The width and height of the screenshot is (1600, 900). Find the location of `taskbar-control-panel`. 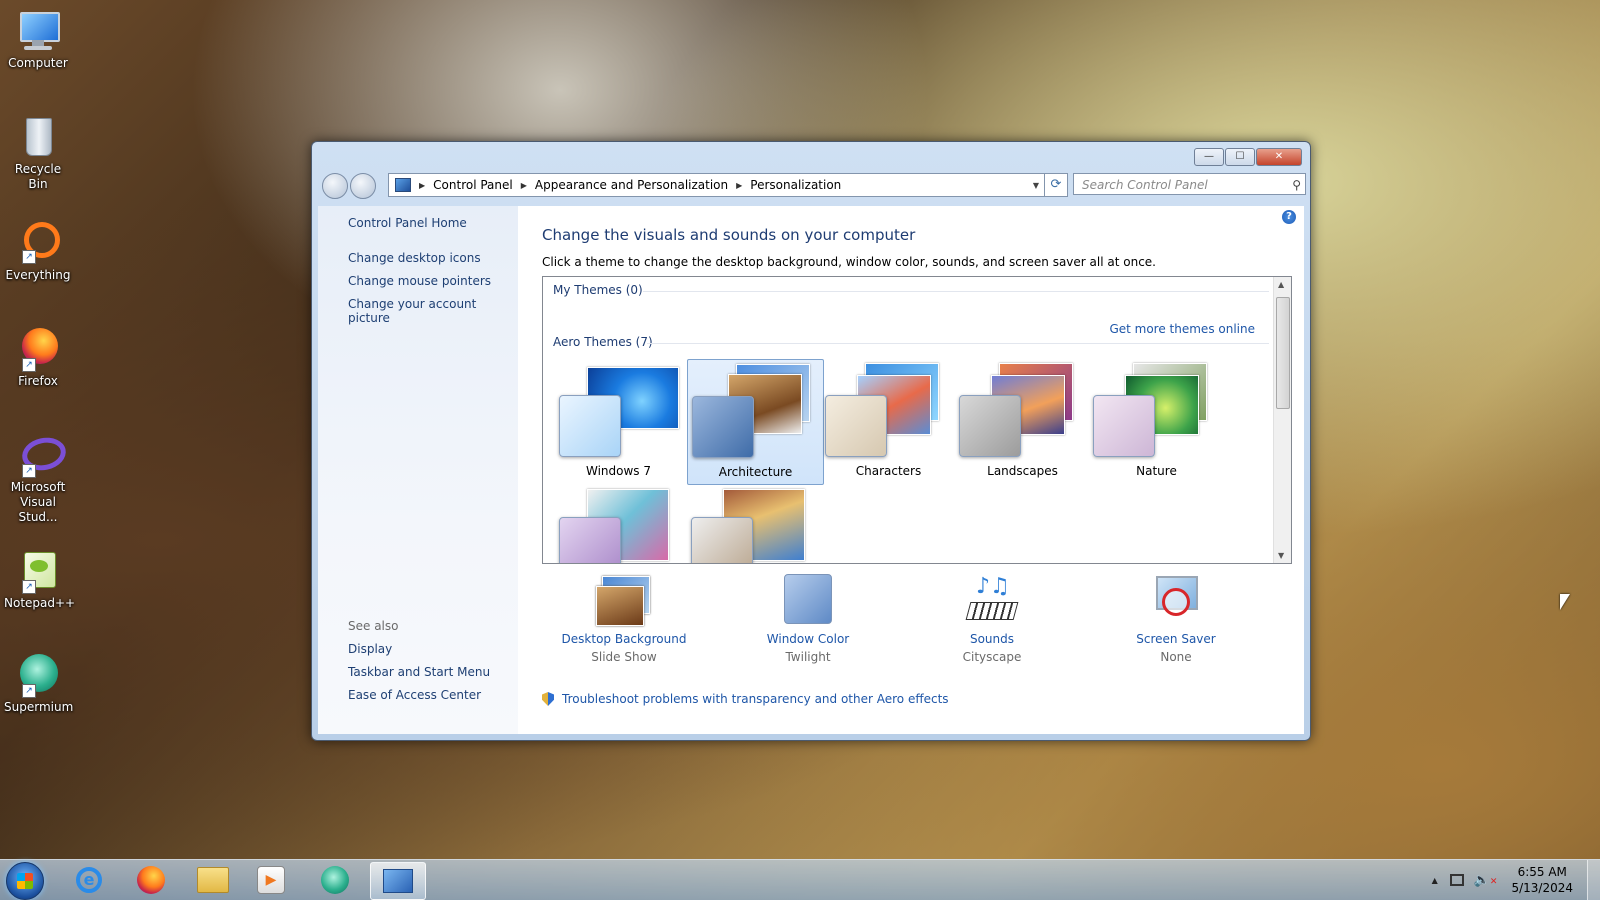

taskbar-control-panel is located at coordinates (398, 881).